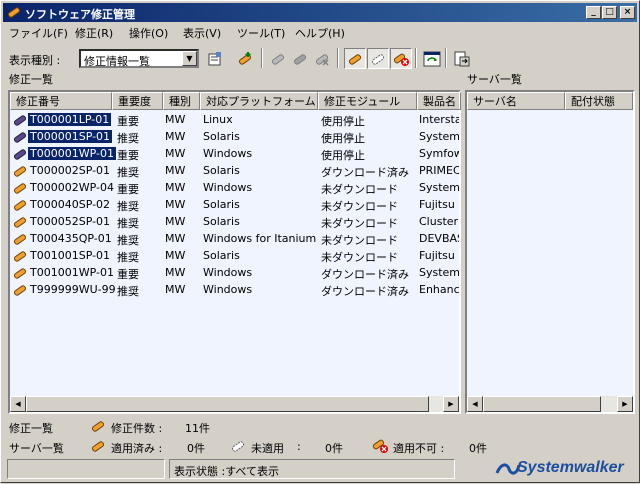  What do you see at coordinates (278, 58) in the screenshot?
I see `apply-icon` at bounding box center [278, 58].